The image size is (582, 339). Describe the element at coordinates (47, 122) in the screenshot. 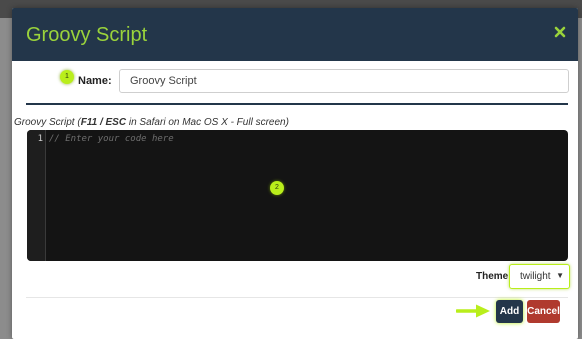

I see `editor-caption-prefix: Groovy Script (` at that location.